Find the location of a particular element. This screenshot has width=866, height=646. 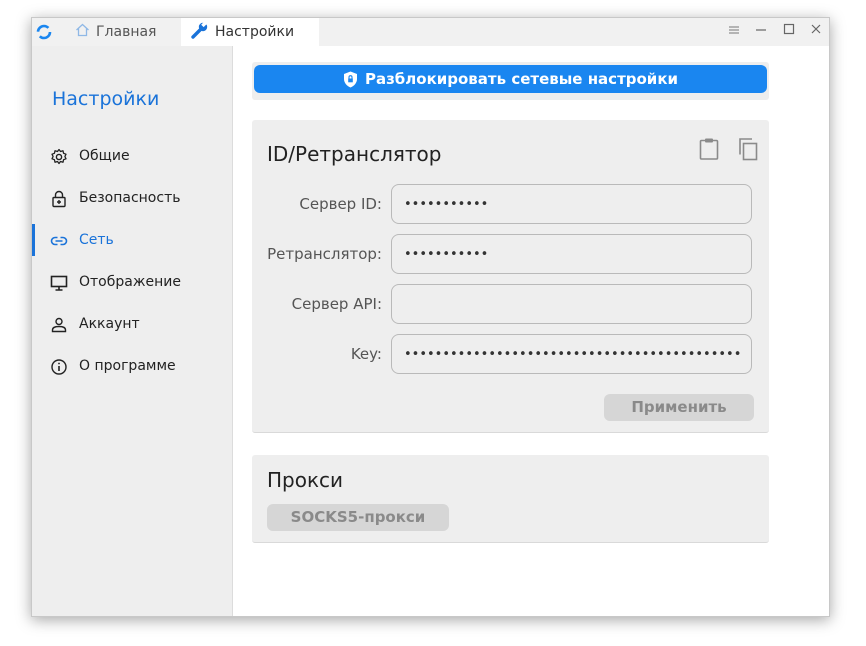

tab-home-label: Главная is located at coordinates (126, 32).